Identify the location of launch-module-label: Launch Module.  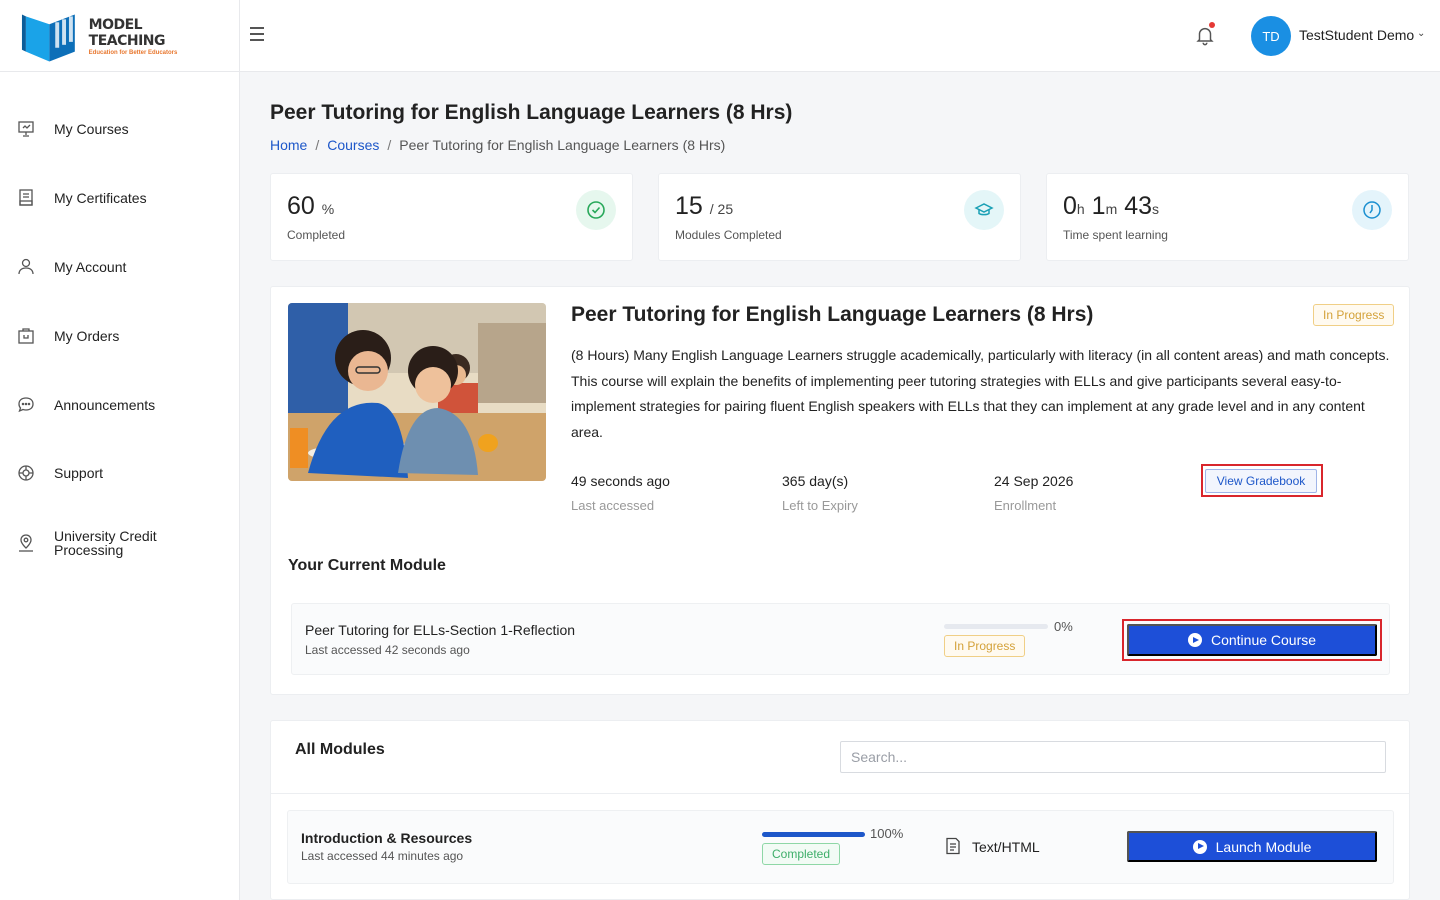
(1263, 846).